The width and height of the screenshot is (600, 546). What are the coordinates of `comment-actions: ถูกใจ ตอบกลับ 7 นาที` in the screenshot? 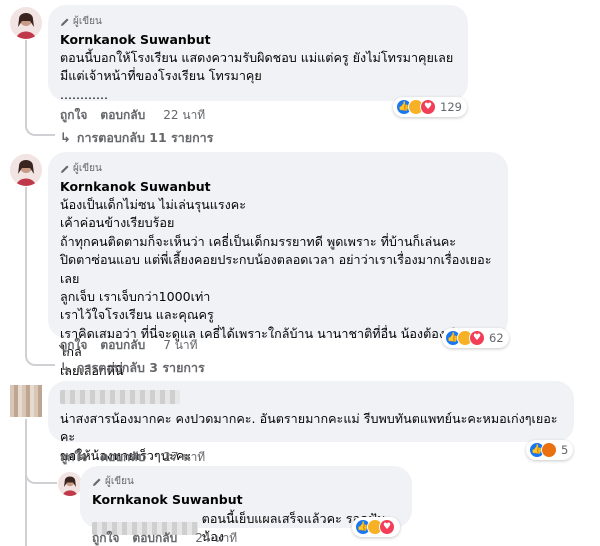 It's located at (129, 345).